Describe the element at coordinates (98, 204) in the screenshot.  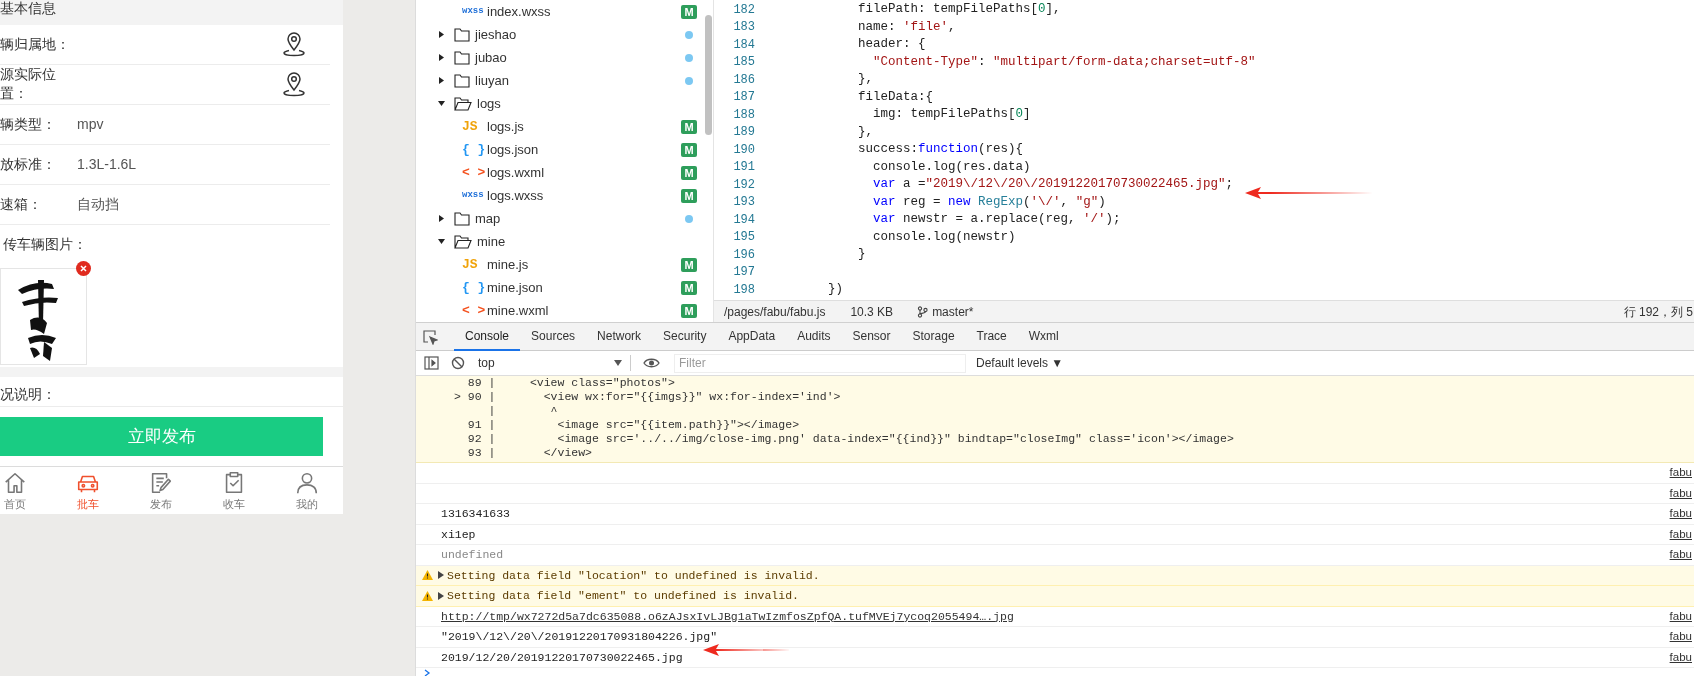
I see `field-value: 自动挡` at that location.